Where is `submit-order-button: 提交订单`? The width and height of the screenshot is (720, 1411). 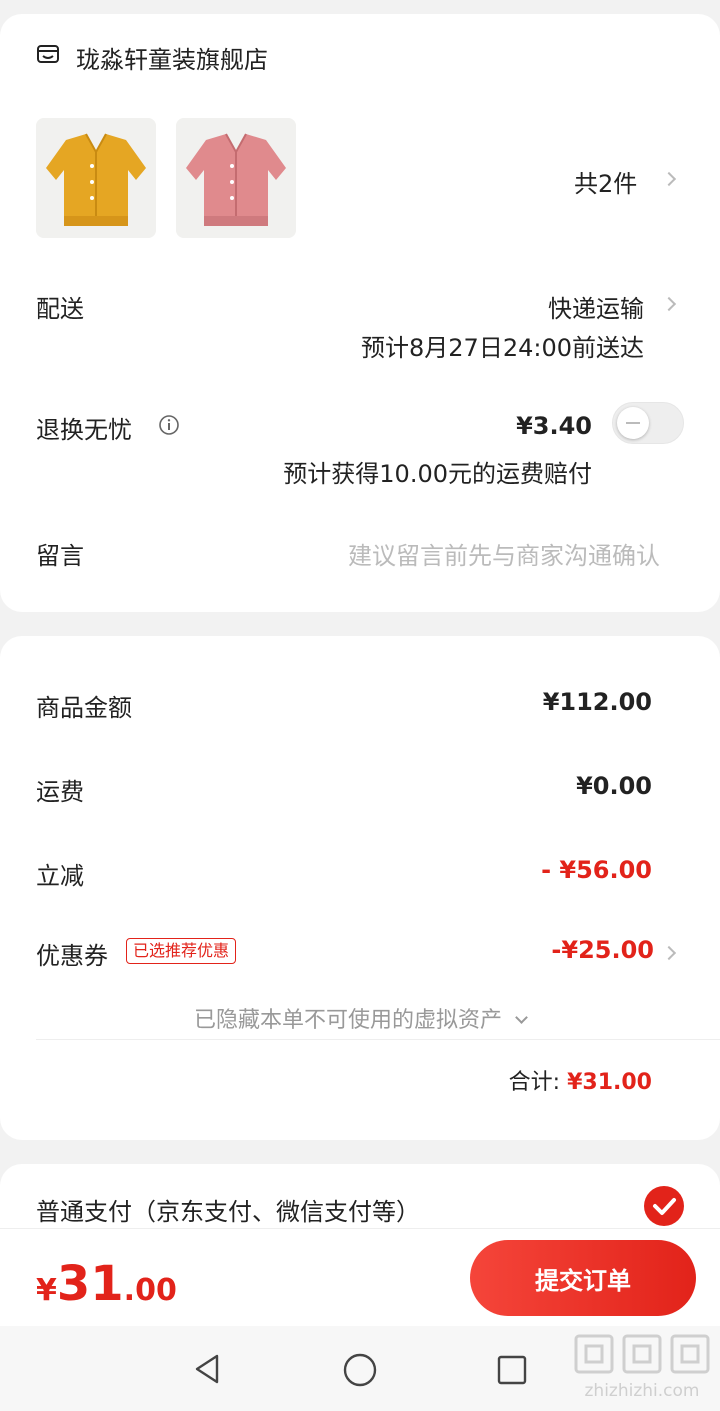 submit-order-button: 提交订单 is located at coordinates (583, 1278).